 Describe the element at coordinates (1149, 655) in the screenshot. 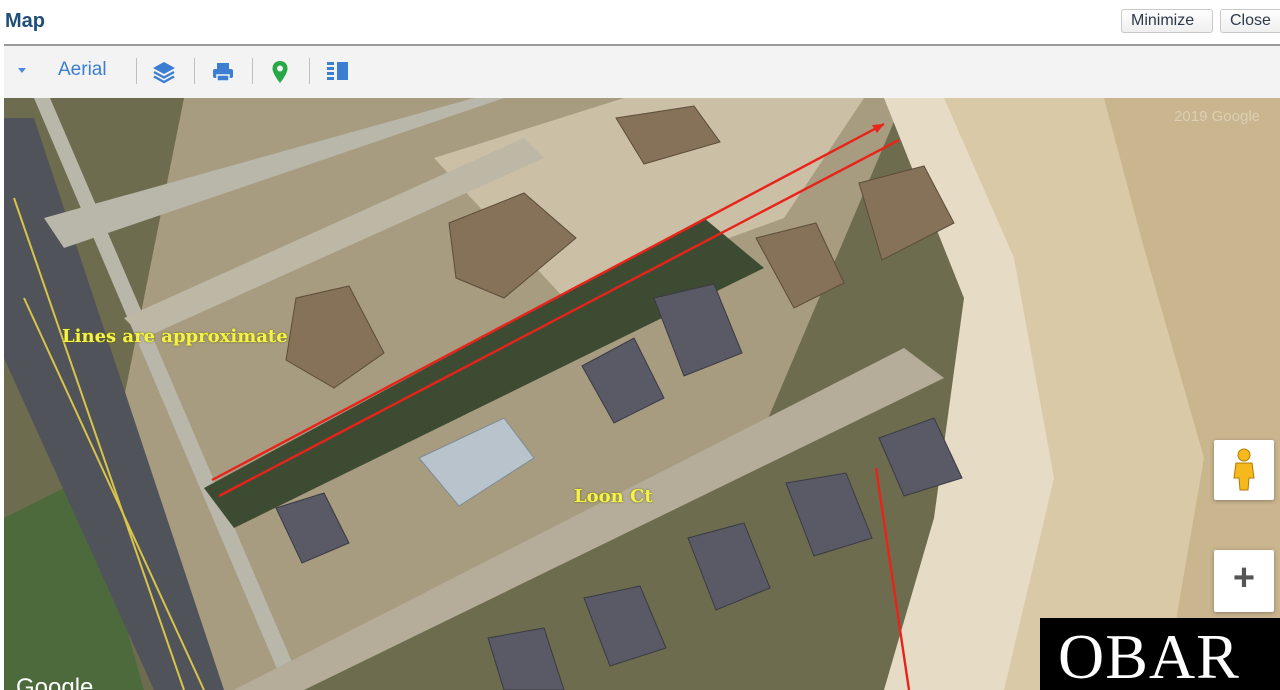

I see `obar-logo: OBAR` at that location.